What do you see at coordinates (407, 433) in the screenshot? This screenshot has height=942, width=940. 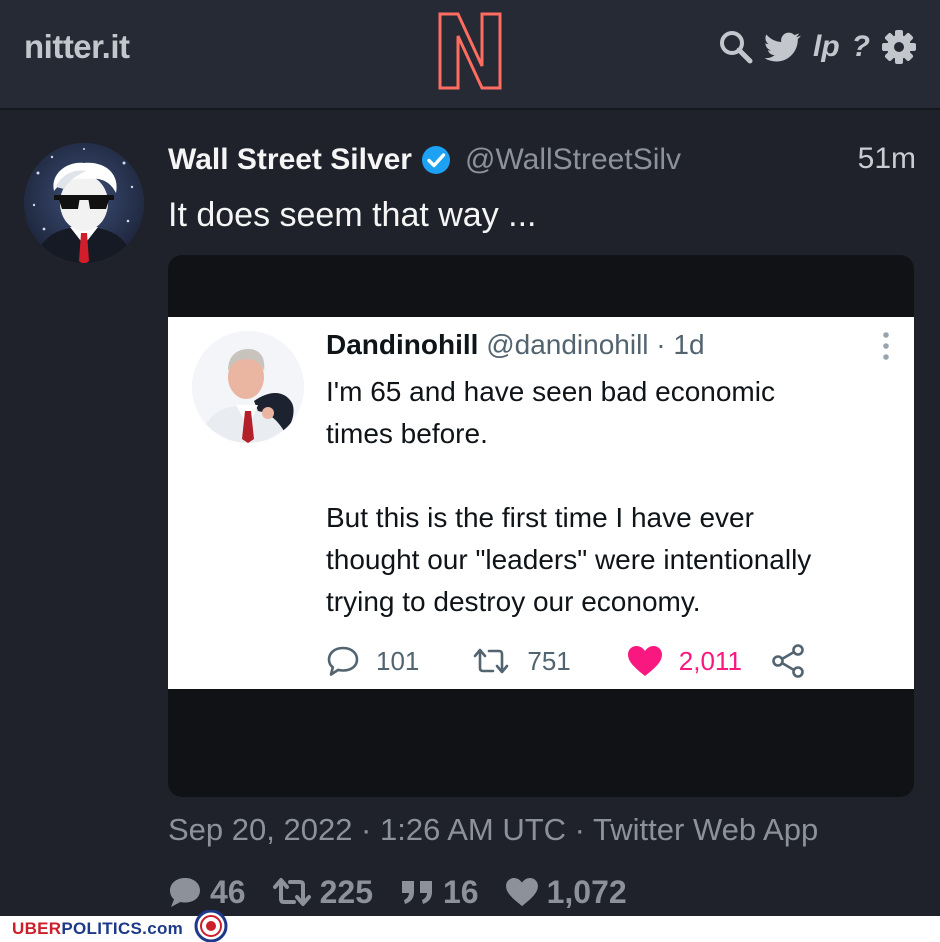 I see `embedded-line: times before.` at bounding box center [407, 433].